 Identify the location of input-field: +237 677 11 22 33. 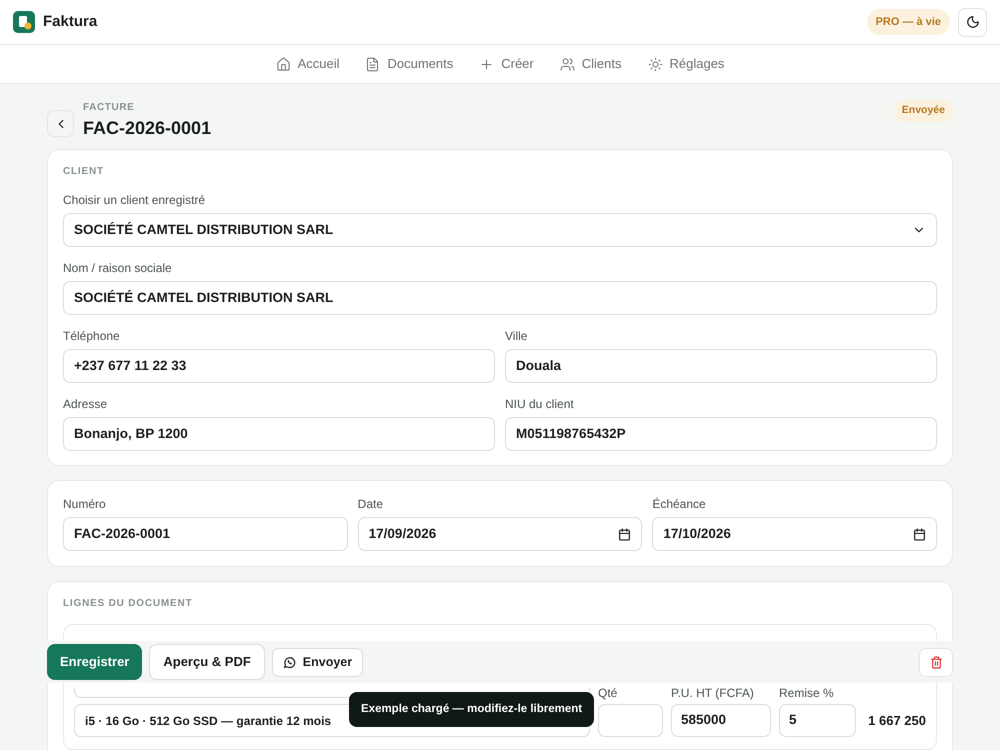
(279, 366).